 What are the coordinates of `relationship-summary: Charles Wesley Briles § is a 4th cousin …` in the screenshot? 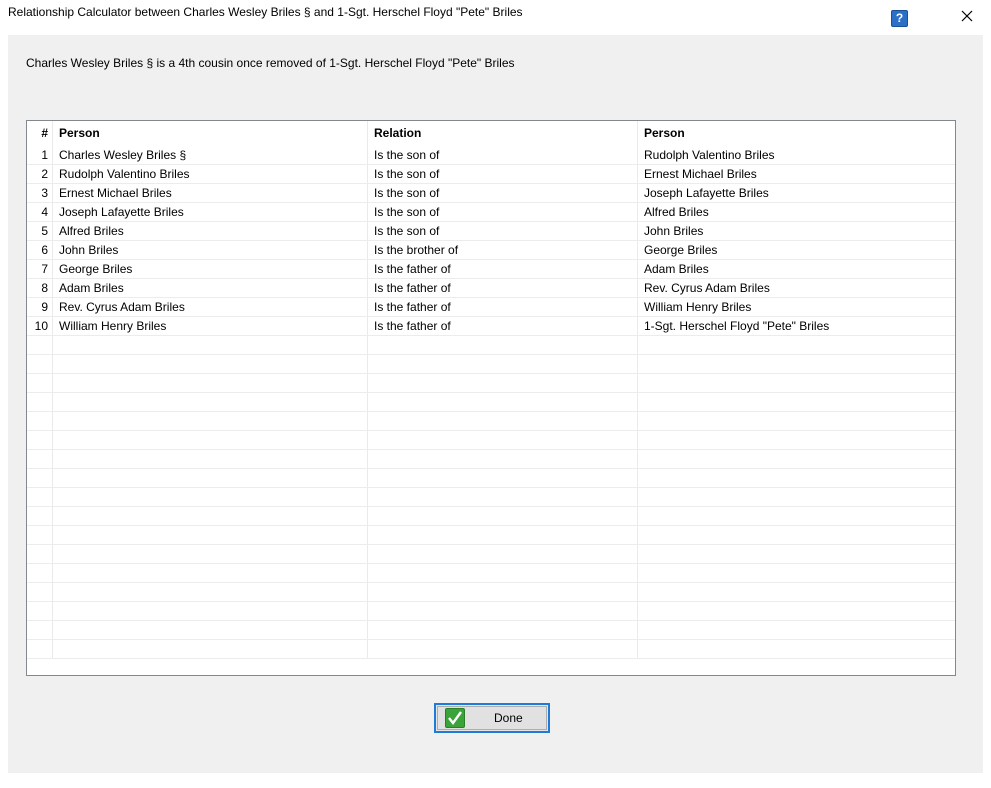 It's located at (270, 63).